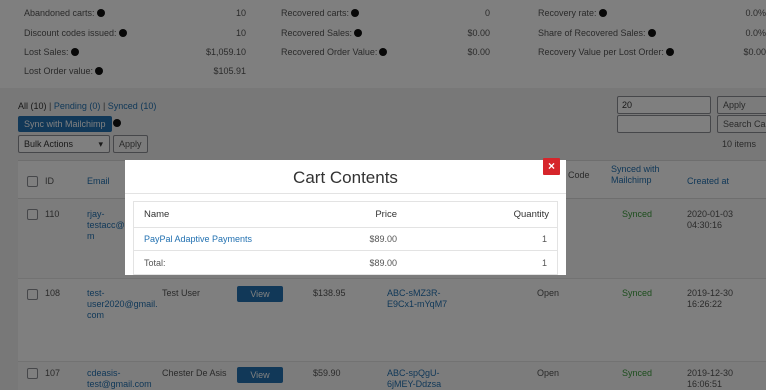 The width and height of the screenshot is (766, 390). Describe the element at coordinates (386, 214) in the screenshot. I see `column-price: Price` at that location.